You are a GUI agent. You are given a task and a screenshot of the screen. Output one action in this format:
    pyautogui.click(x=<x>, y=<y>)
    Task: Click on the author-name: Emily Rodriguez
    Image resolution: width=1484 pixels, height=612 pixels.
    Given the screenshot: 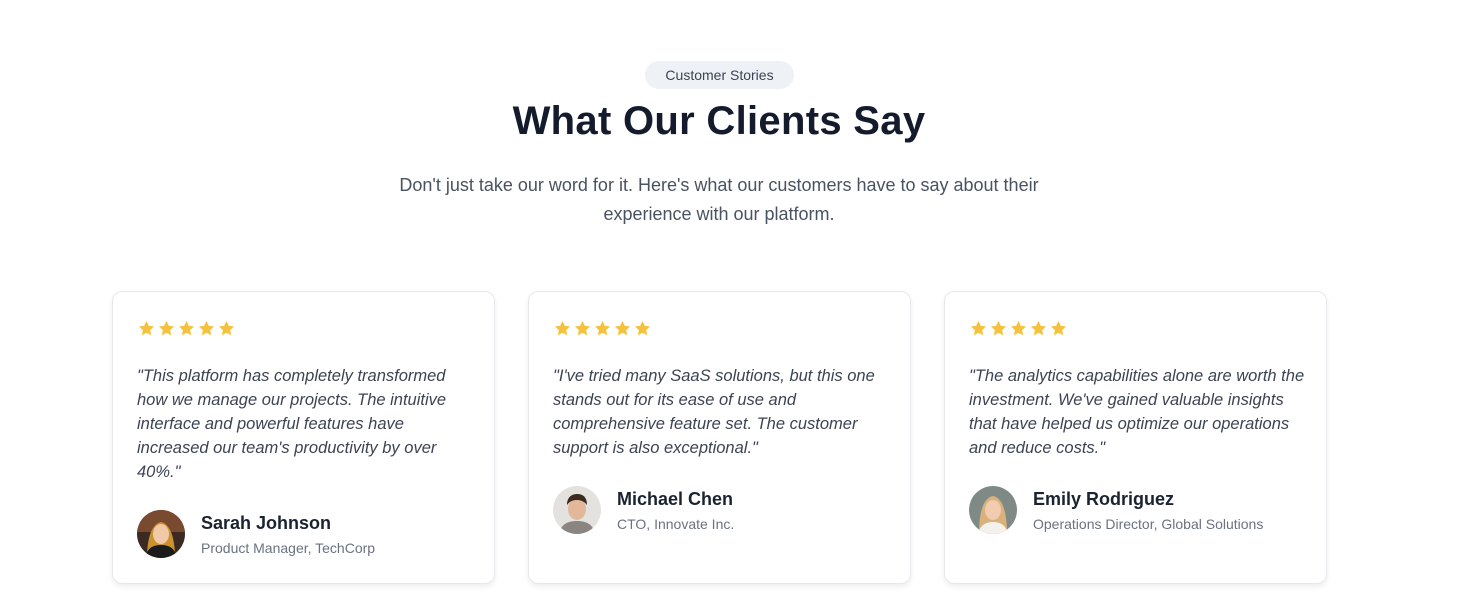 What is the action you would take?
    pyautogui.click(x=1104, y=498)
    